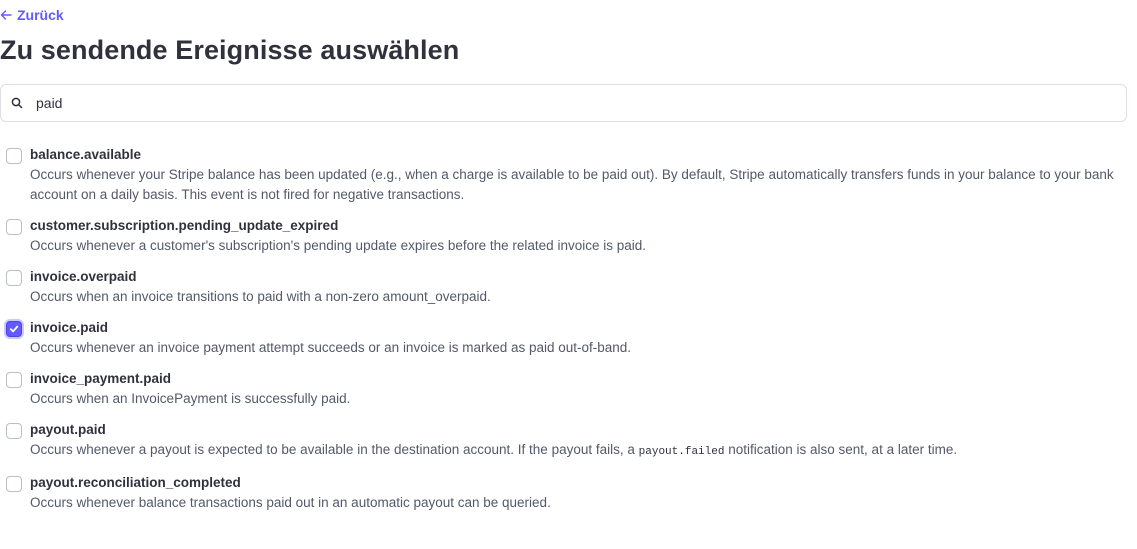 This screenshot has height=549, width=1137. I want to click on arrow-left-icon, so click(6, 15).